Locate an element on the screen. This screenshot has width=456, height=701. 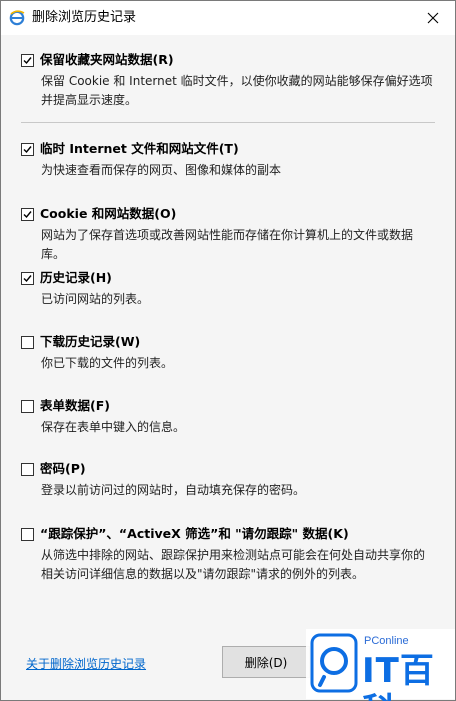
about-delete-history-link: 关于删除浏览历史记录 is located at coordinates (86, 663).